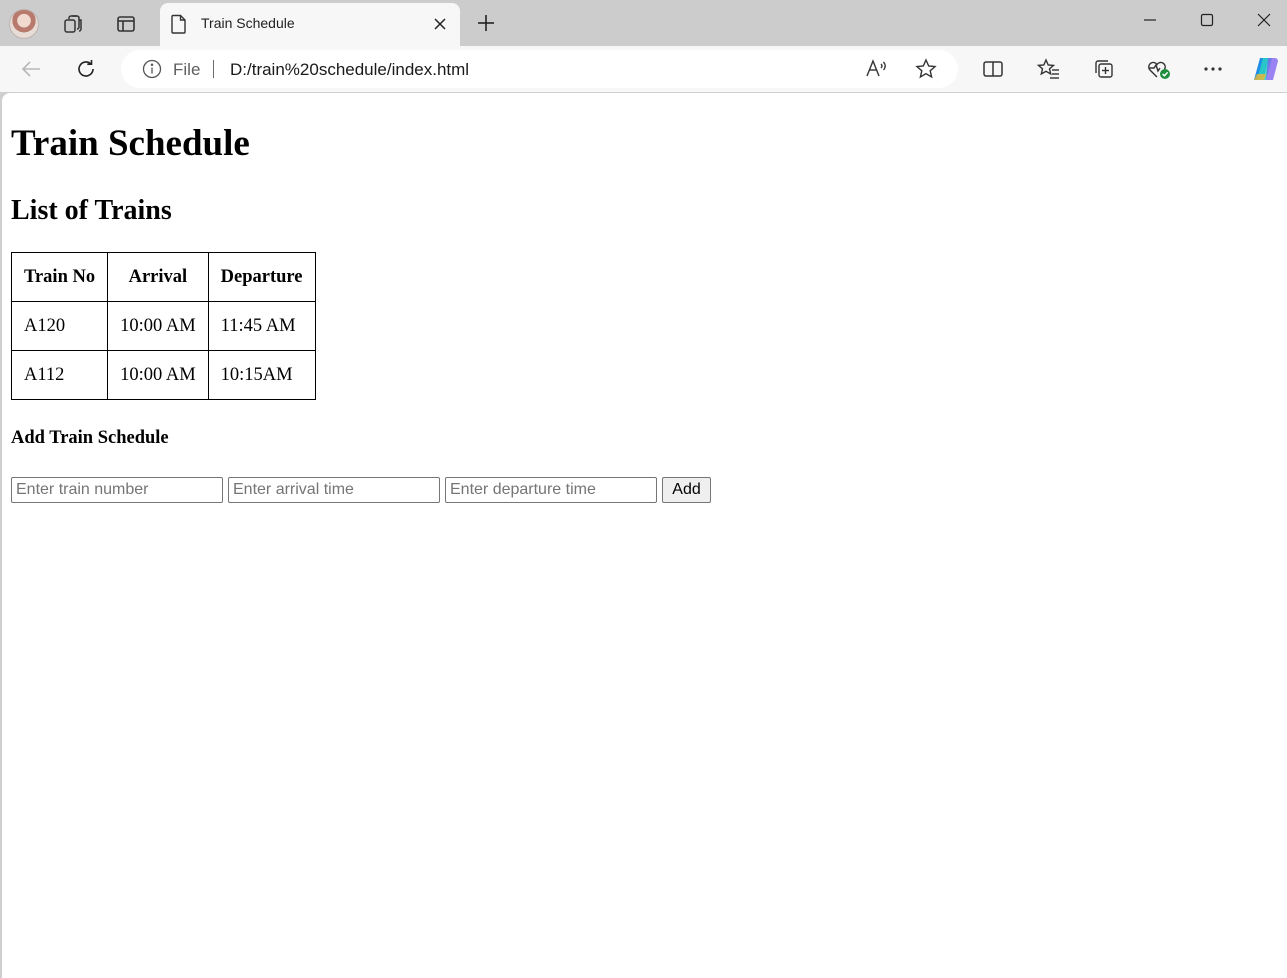  I want to click on address-separator, so click(213, 69).